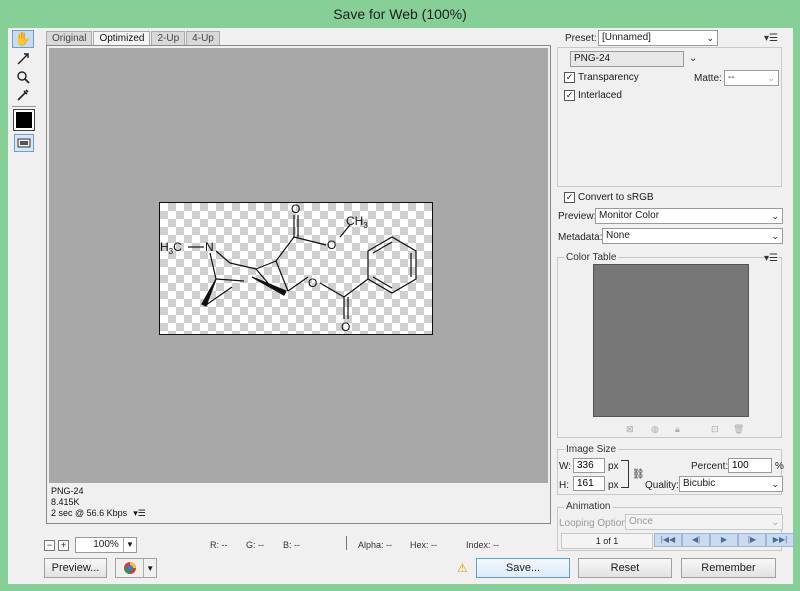  Describe the element at coordinates (608, 77) in the screenshot. I see `transparency-label: Transparency` at that location.